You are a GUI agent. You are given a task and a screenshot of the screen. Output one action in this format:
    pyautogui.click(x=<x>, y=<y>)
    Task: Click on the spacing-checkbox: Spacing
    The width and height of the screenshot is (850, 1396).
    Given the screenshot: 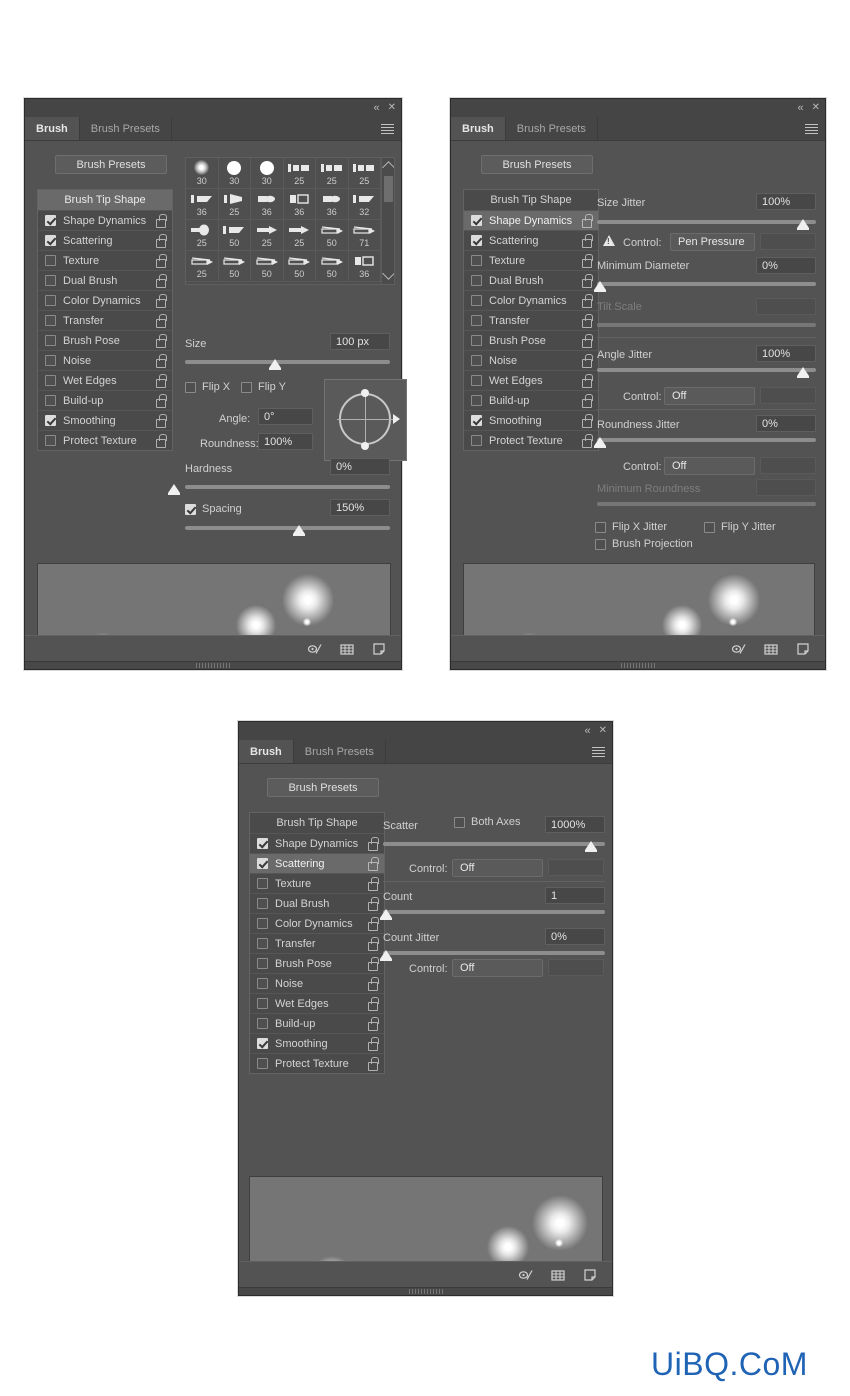 What is the action you would take?
    pyautogui.click(x=213, y=509)
    